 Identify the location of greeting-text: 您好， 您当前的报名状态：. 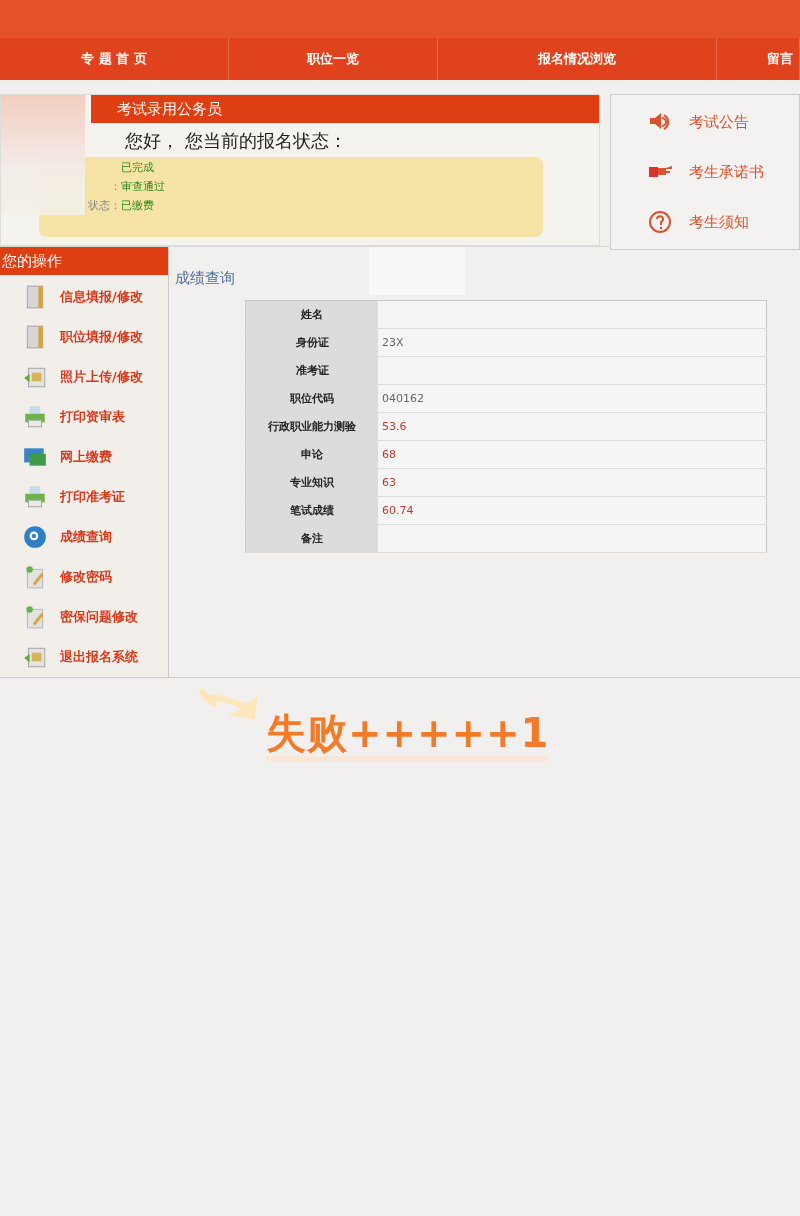
(236, 141).